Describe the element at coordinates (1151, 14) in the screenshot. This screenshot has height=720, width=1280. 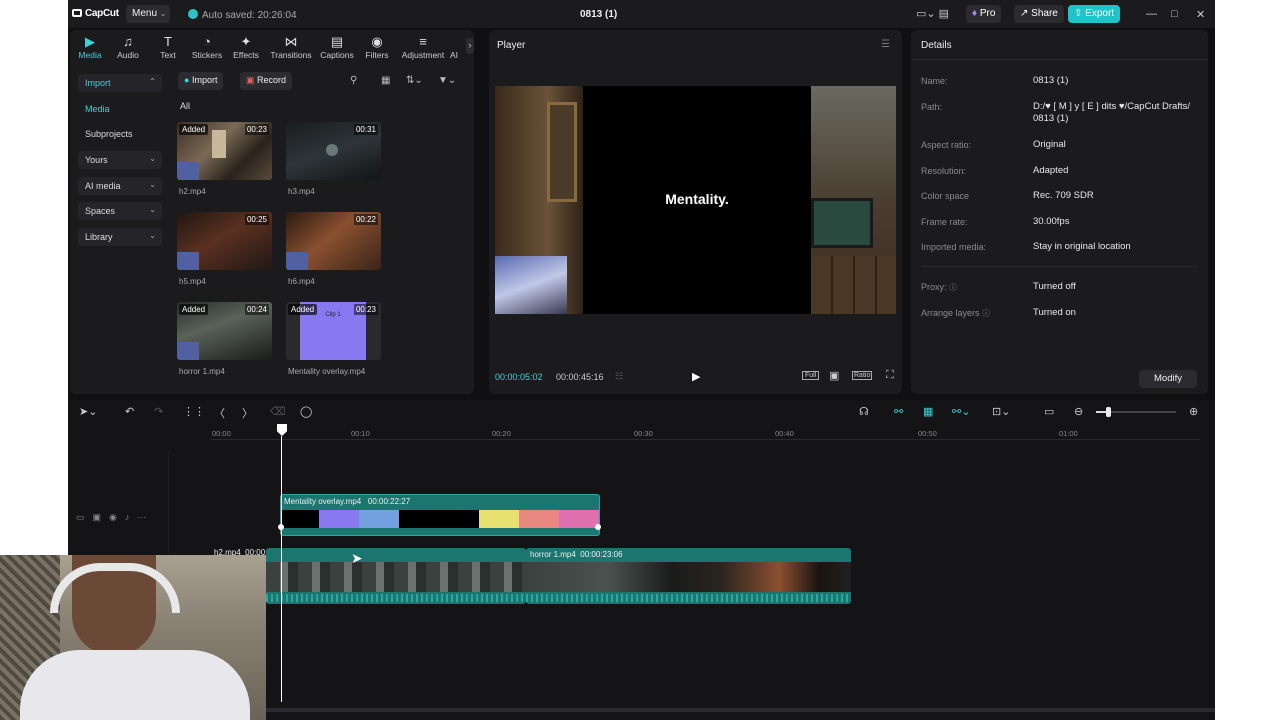
I see `minimize-icon: —` at that location.